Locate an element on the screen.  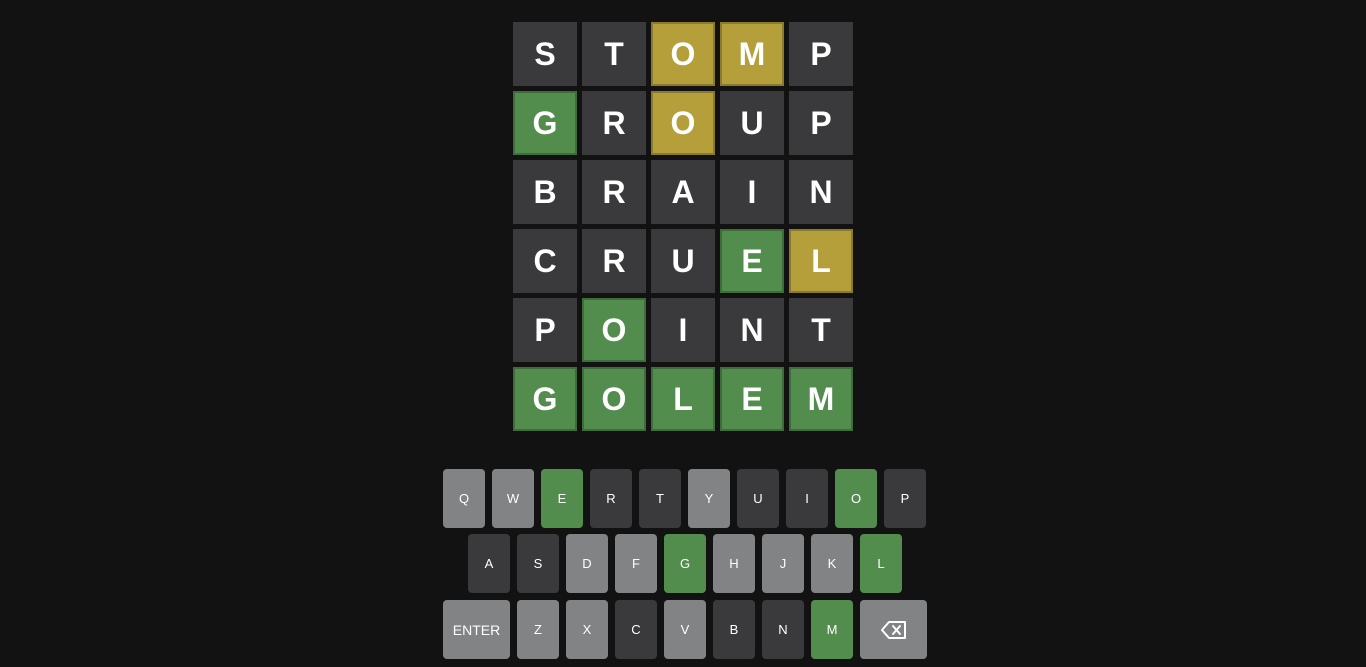
tile-r3-c5: N is located at coordinates (821, 192).